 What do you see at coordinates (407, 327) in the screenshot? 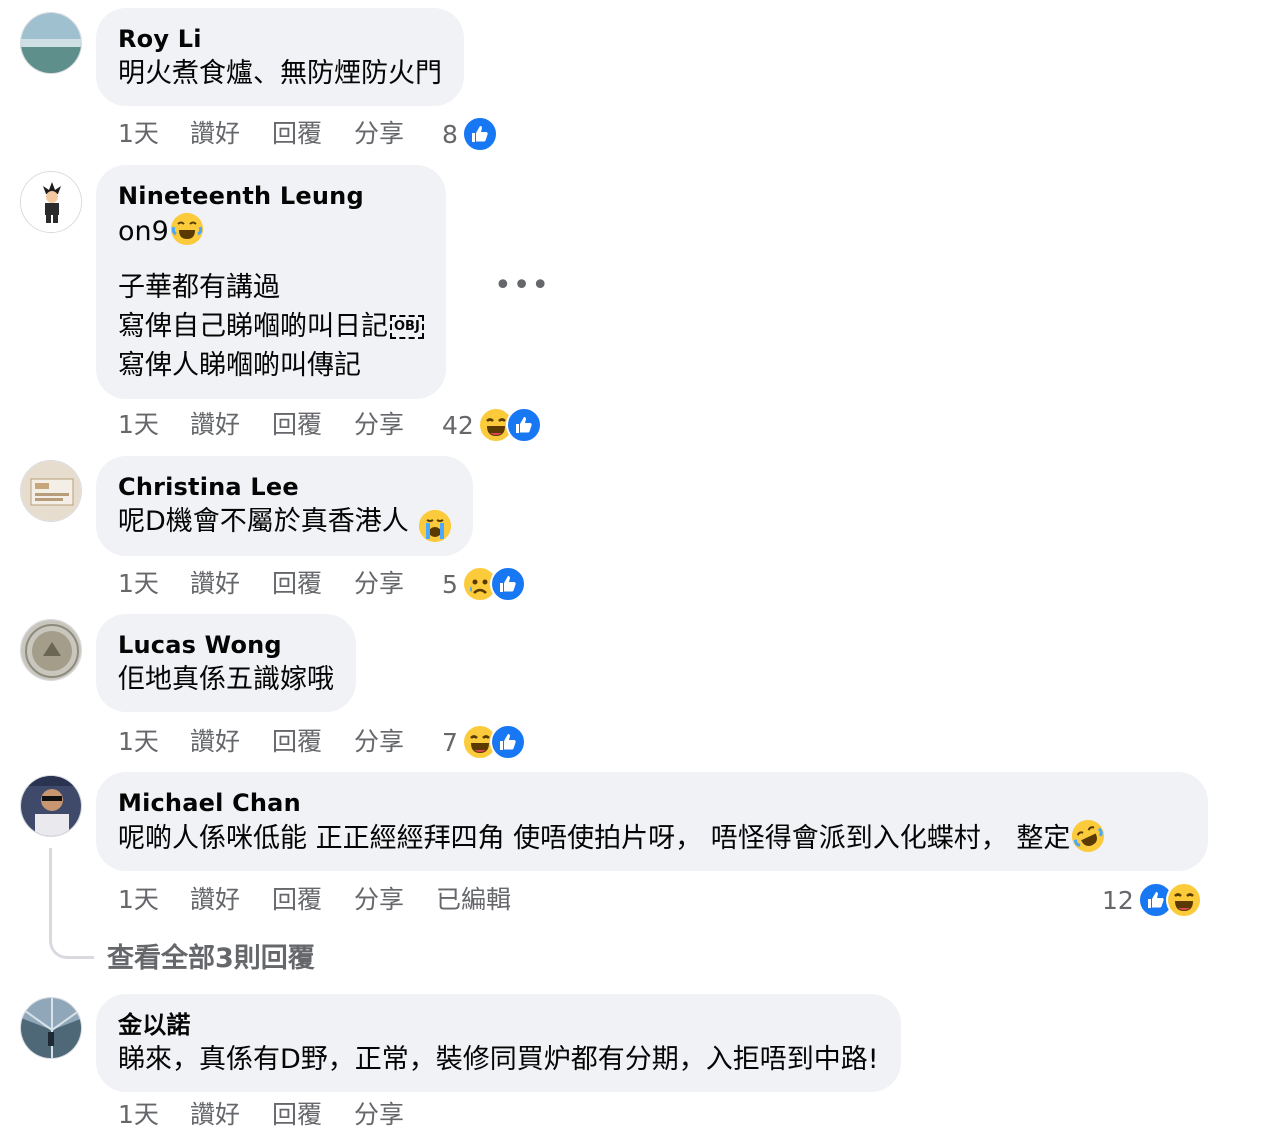
I see `object-replacement-glyph: OBJ` at bounding box center [407, 327].